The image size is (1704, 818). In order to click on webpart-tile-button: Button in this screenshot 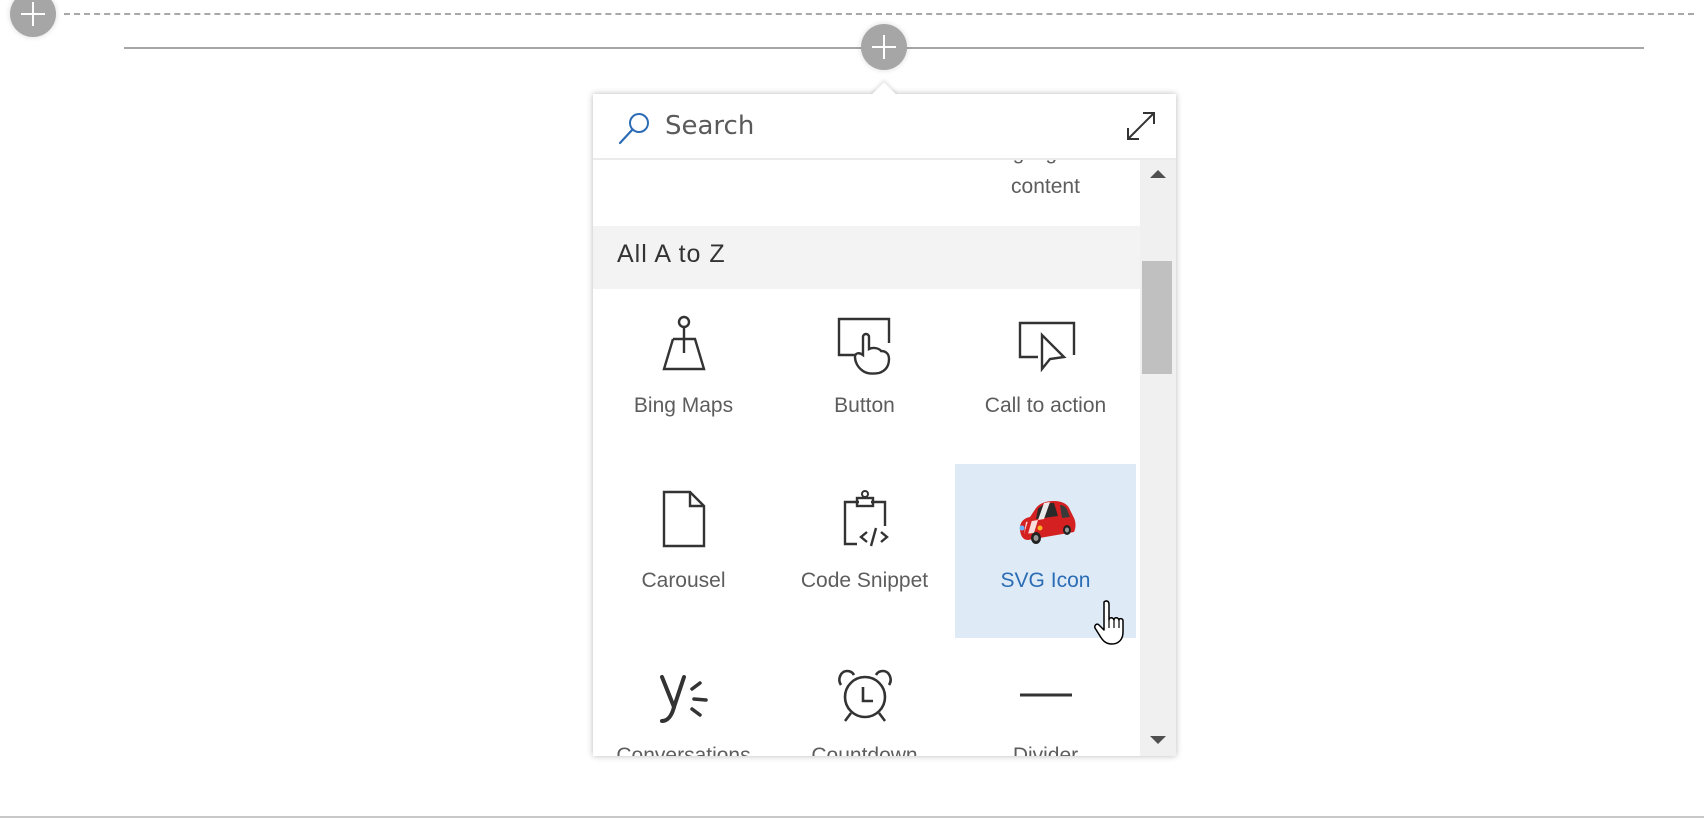, I will do `click(864, 376)`.